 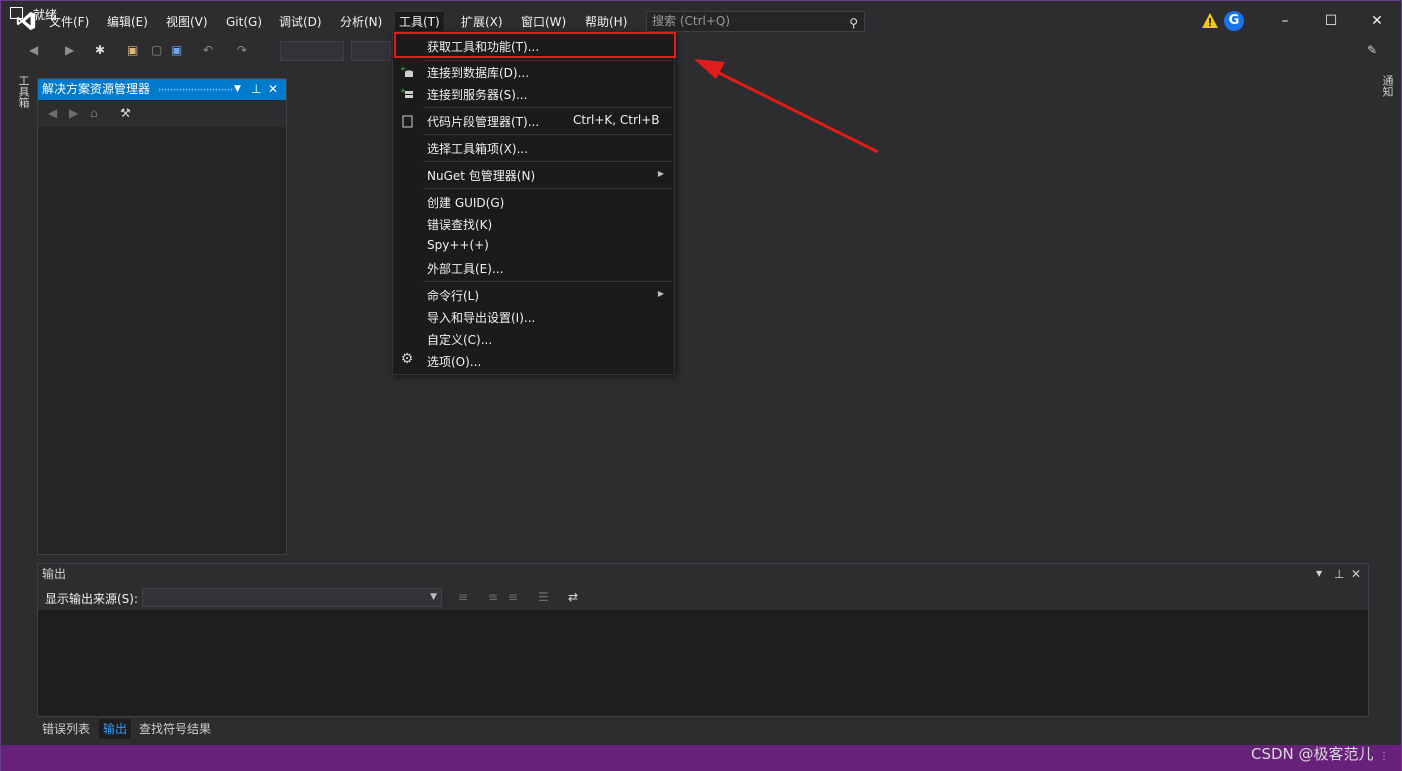 What do you see at coordinates (162, 316) in the screenshot?
I see `solution-explorer-panel: 解决方案资源管理器 ▼ ⊥ ✕ ◀ ▶ ⌂ ⚒` at bounding box center [162, 316].